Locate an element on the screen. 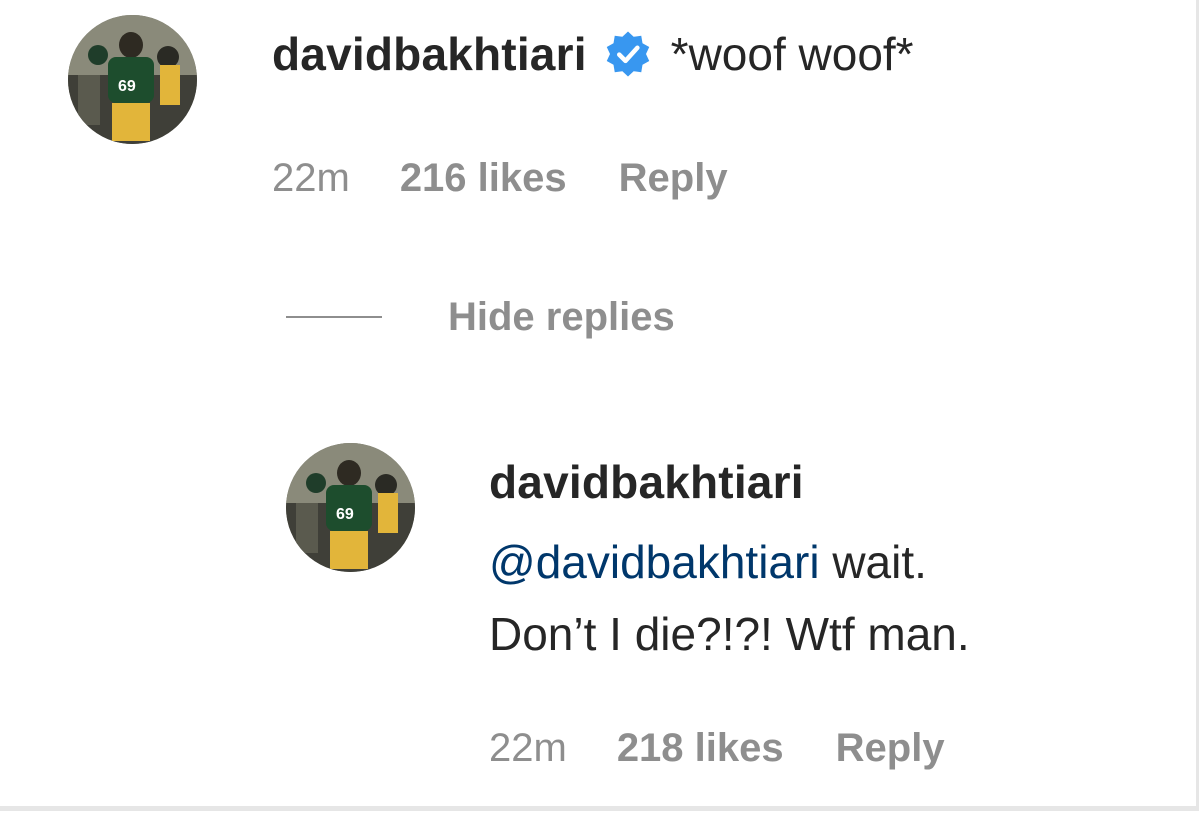  reply-username: davidbakhtiari is located at coordinates (646, 482).